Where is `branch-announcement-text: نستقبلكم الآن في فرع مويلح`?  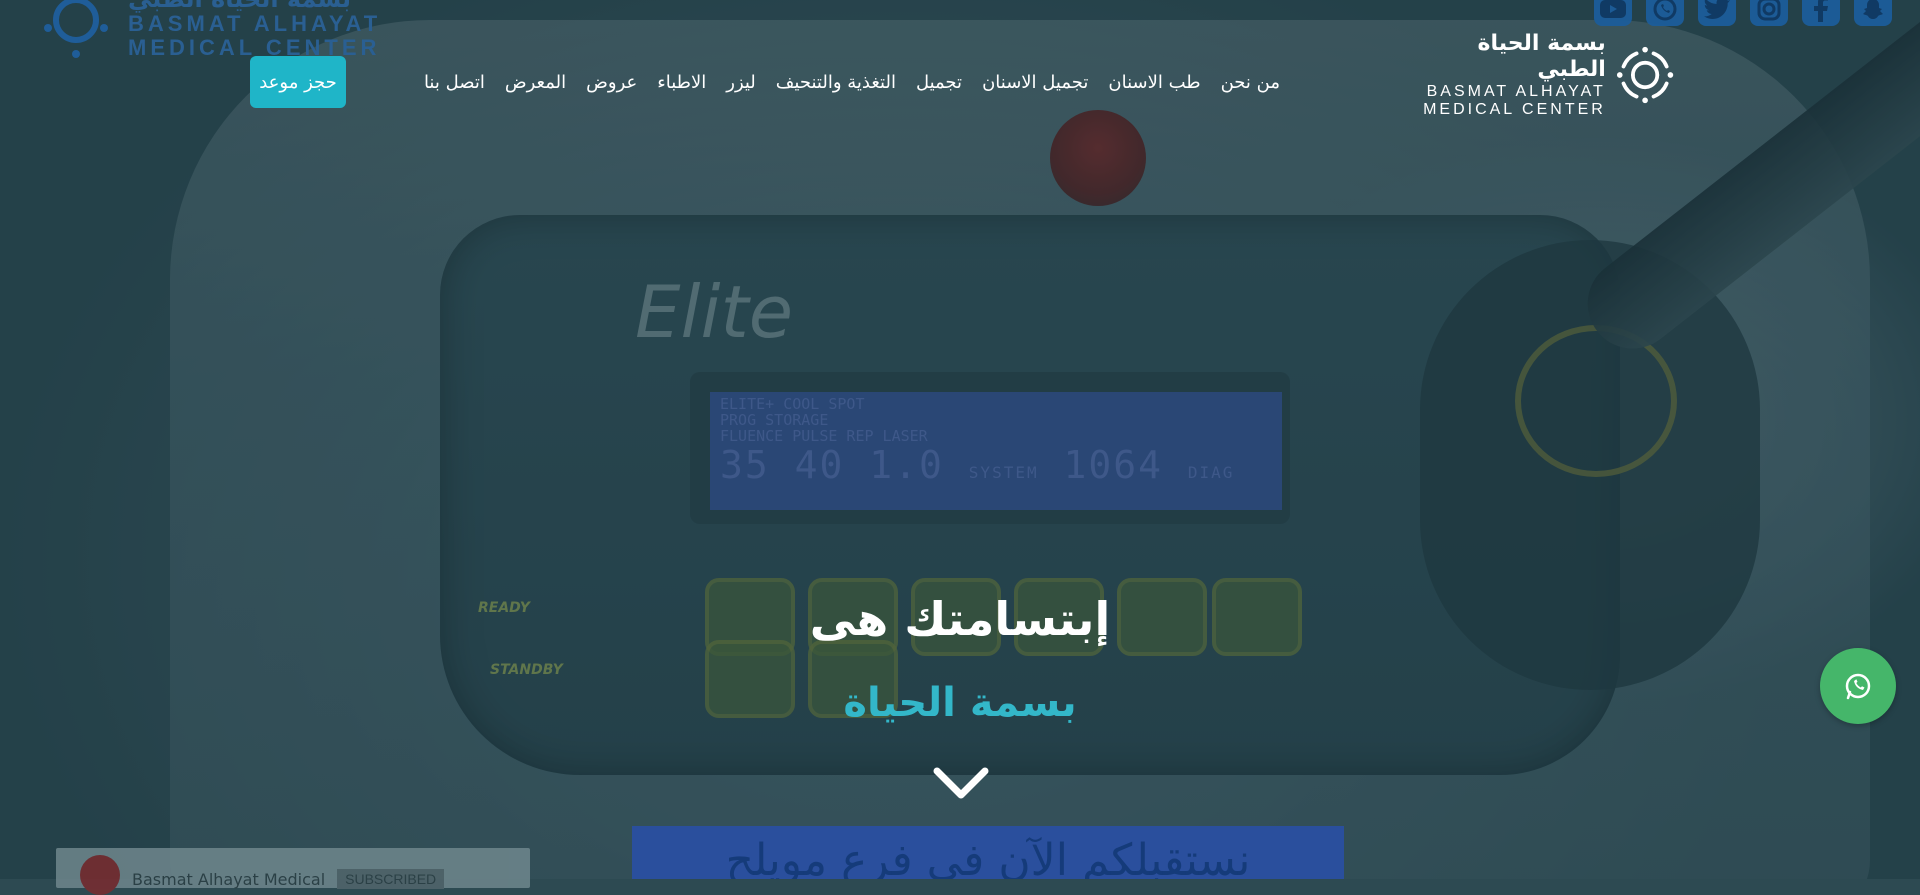
branch-announcement-text: نستقبلكم الآن في فرع مويلح is located at coordinates (988, 857).